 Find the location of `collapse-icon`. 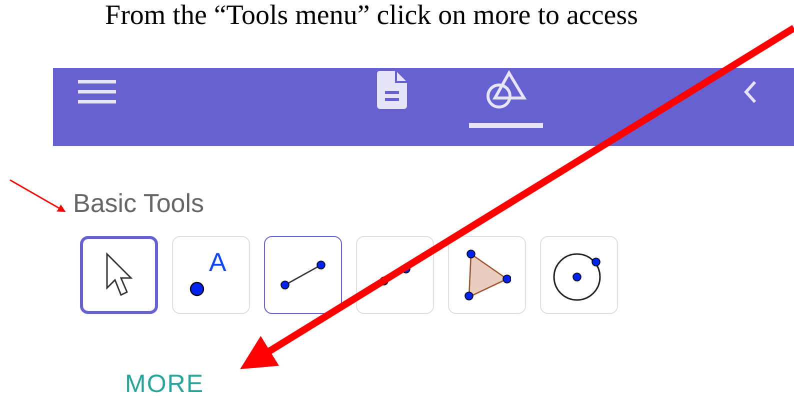

collapse-icon is located at coordinates (750, 92).